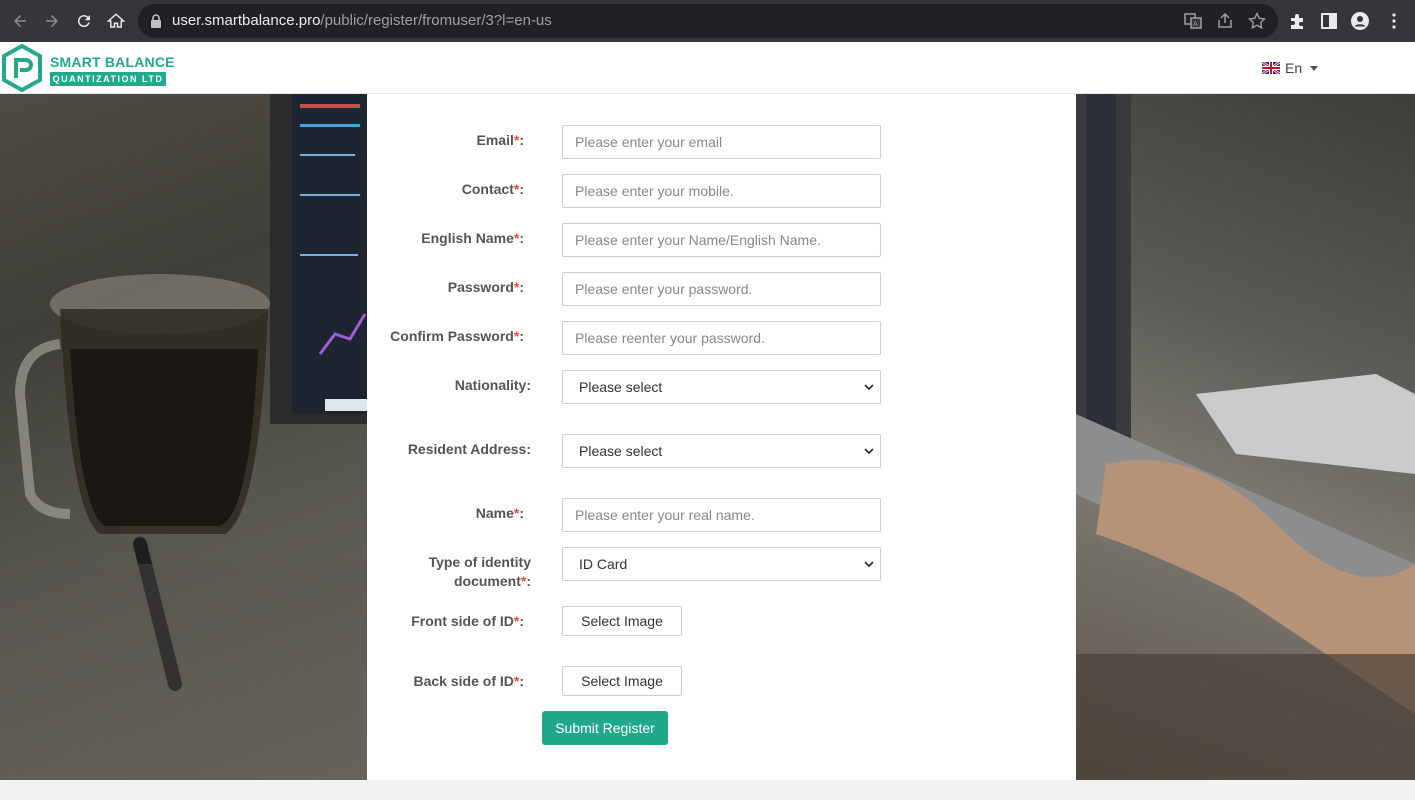  I want to click on submit-register-button: Submit Register, so click(605, 728).